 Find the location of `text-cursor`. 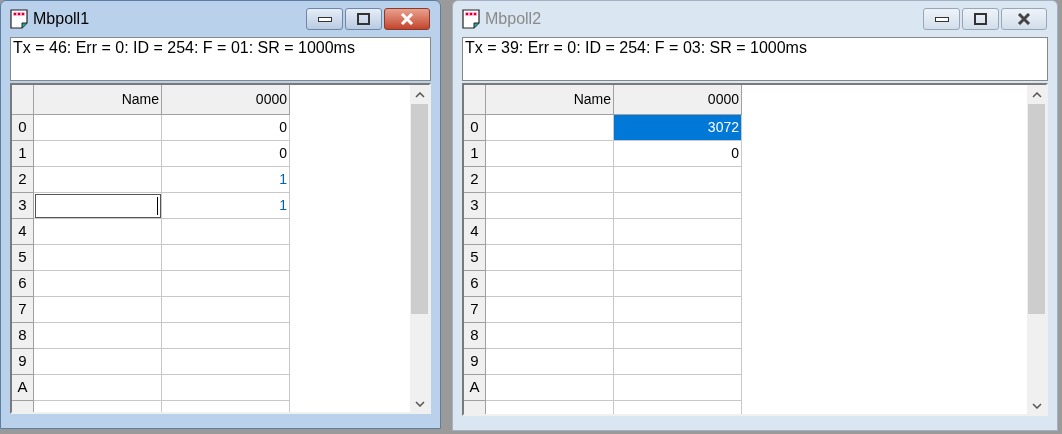

text-cursor is located at coordinates (157, 205).